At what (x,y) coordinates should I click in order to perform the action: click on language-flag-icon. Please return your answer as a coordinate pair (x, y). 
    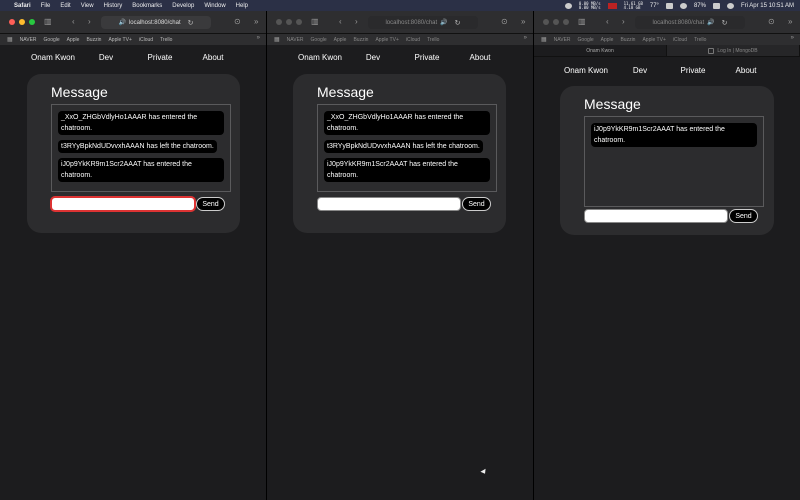
    Looking at the image, I should click on (612, 5).